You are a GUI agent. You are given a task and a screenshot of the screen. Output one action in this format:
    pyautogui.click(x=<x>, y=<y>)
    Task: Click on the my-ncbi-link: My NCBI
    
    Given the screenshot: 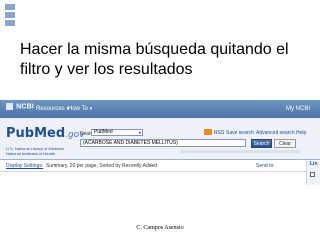 What is the action you would take?
    pyautogui.click(x=298, y=109)
    